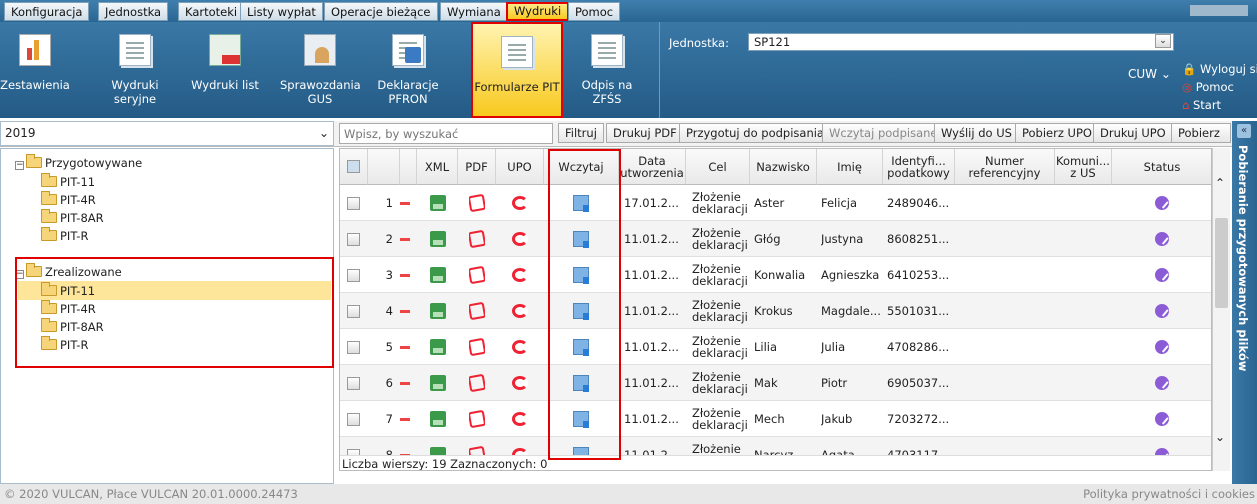 The width and height of the screenshot is (1257, 504). I want to click on header-imie: Imię, so click(850, 167).